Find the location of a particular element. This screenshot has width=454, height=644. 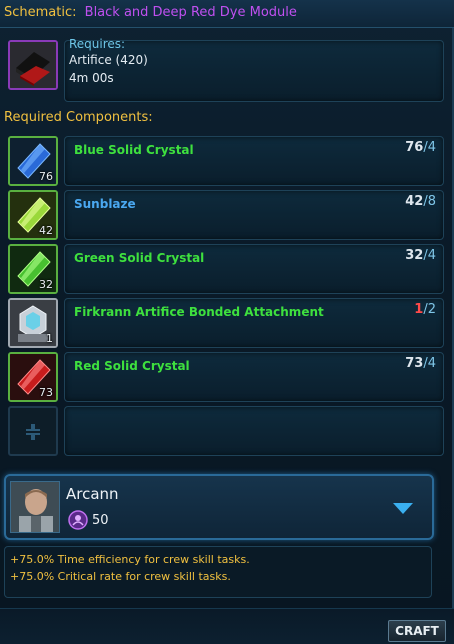

component-name: Red Solid Crystal is located at coordinates (132, 366).